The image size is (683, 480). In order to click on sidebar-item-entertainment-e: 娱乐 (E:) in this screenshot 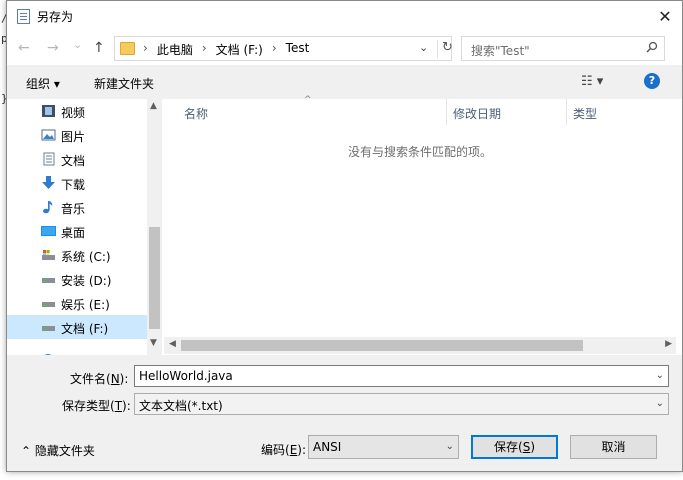, I will do `click(77, 303)`.